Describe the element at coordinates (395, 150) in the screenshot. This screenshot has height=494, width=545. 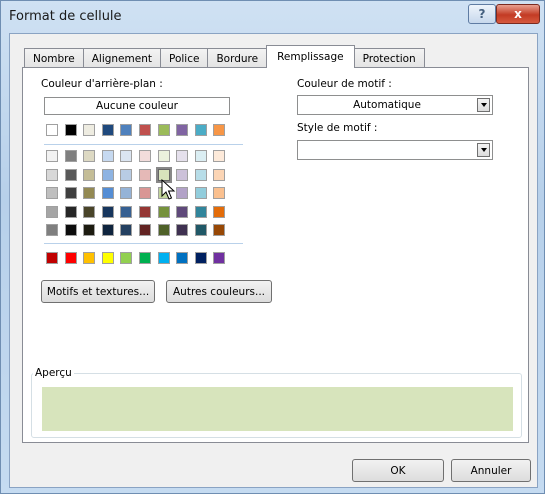
I see `pattern-style-dropdown` at that location.